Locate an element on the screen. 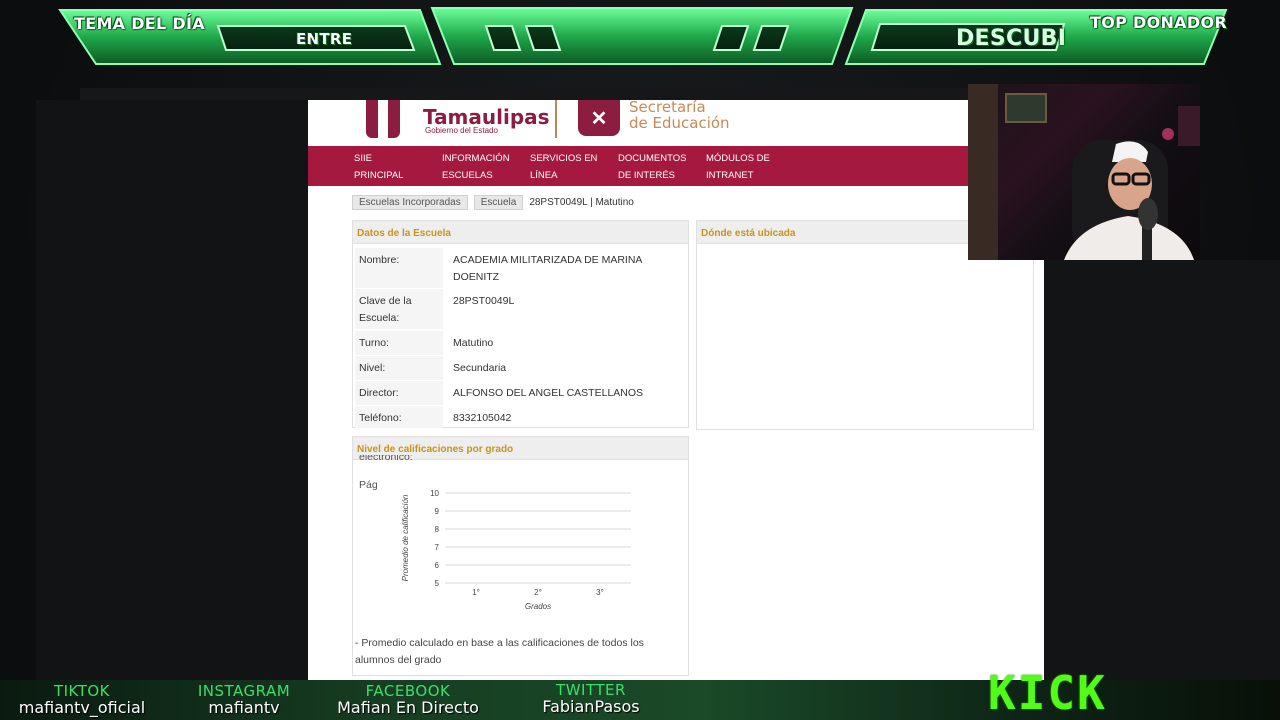  x-axis-label: Grados is located at coordinates (538, 606).